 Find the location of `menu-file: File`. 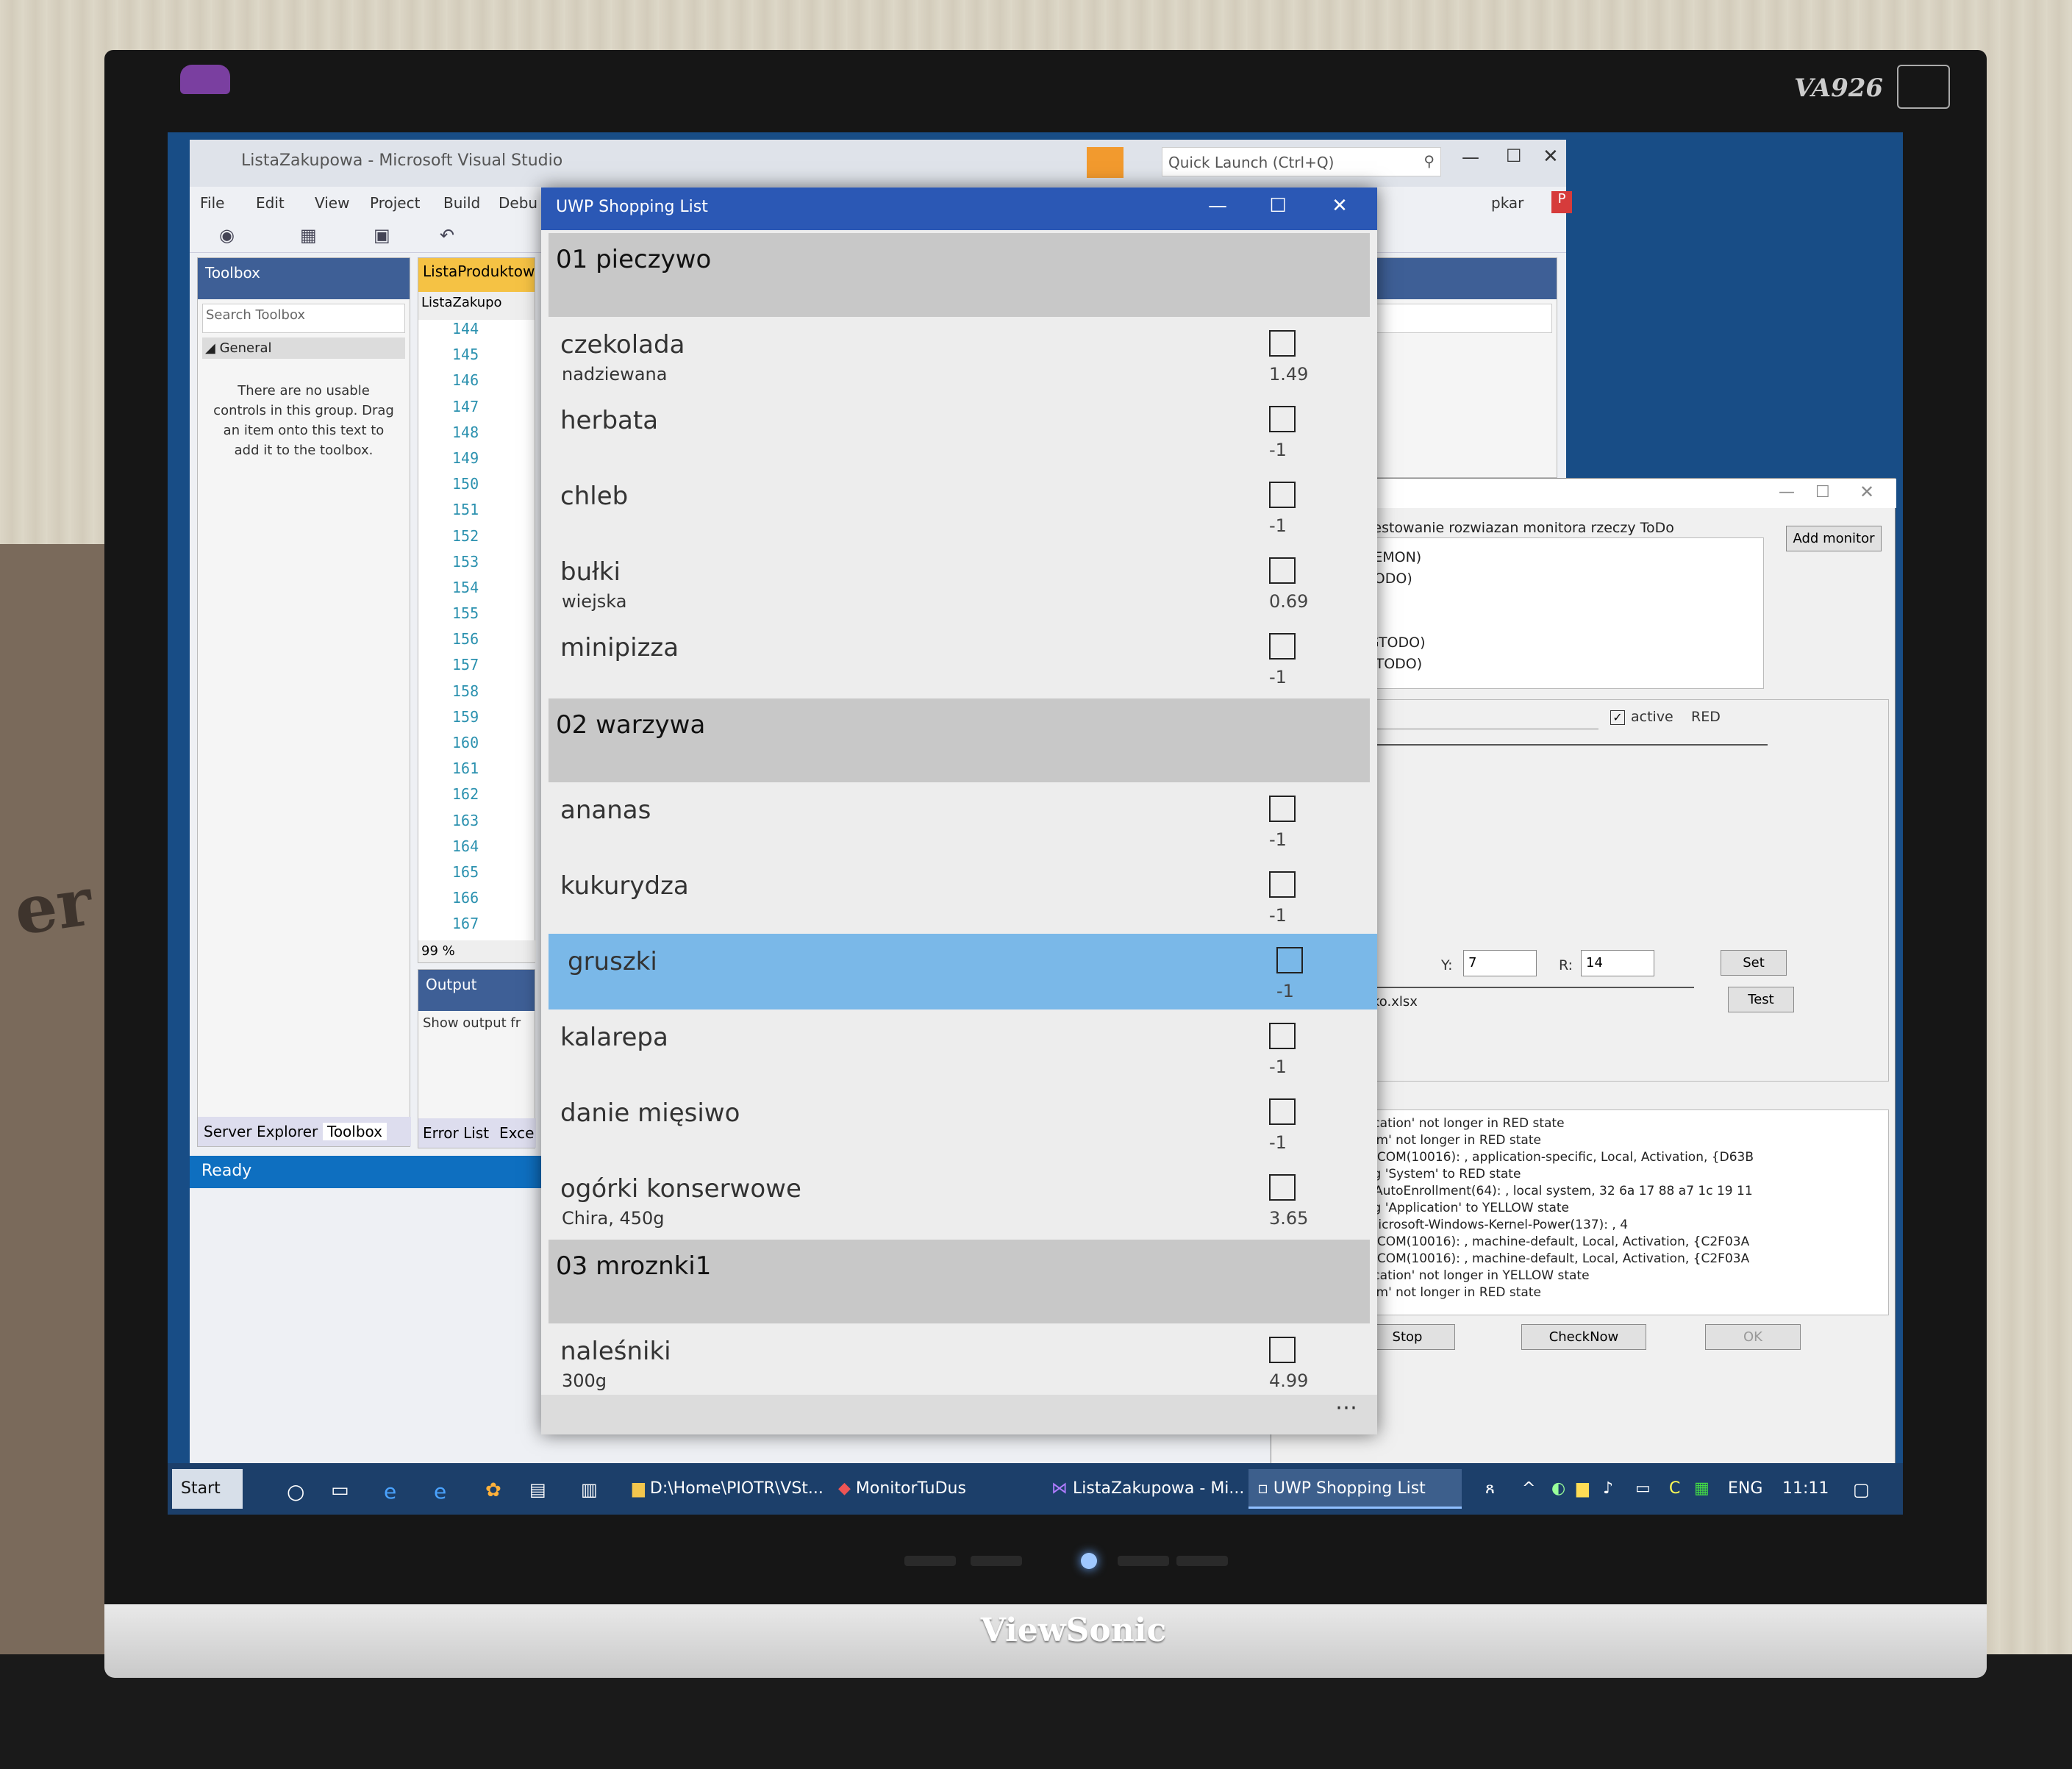

menu-file: File is located at coordinates (212, 203).